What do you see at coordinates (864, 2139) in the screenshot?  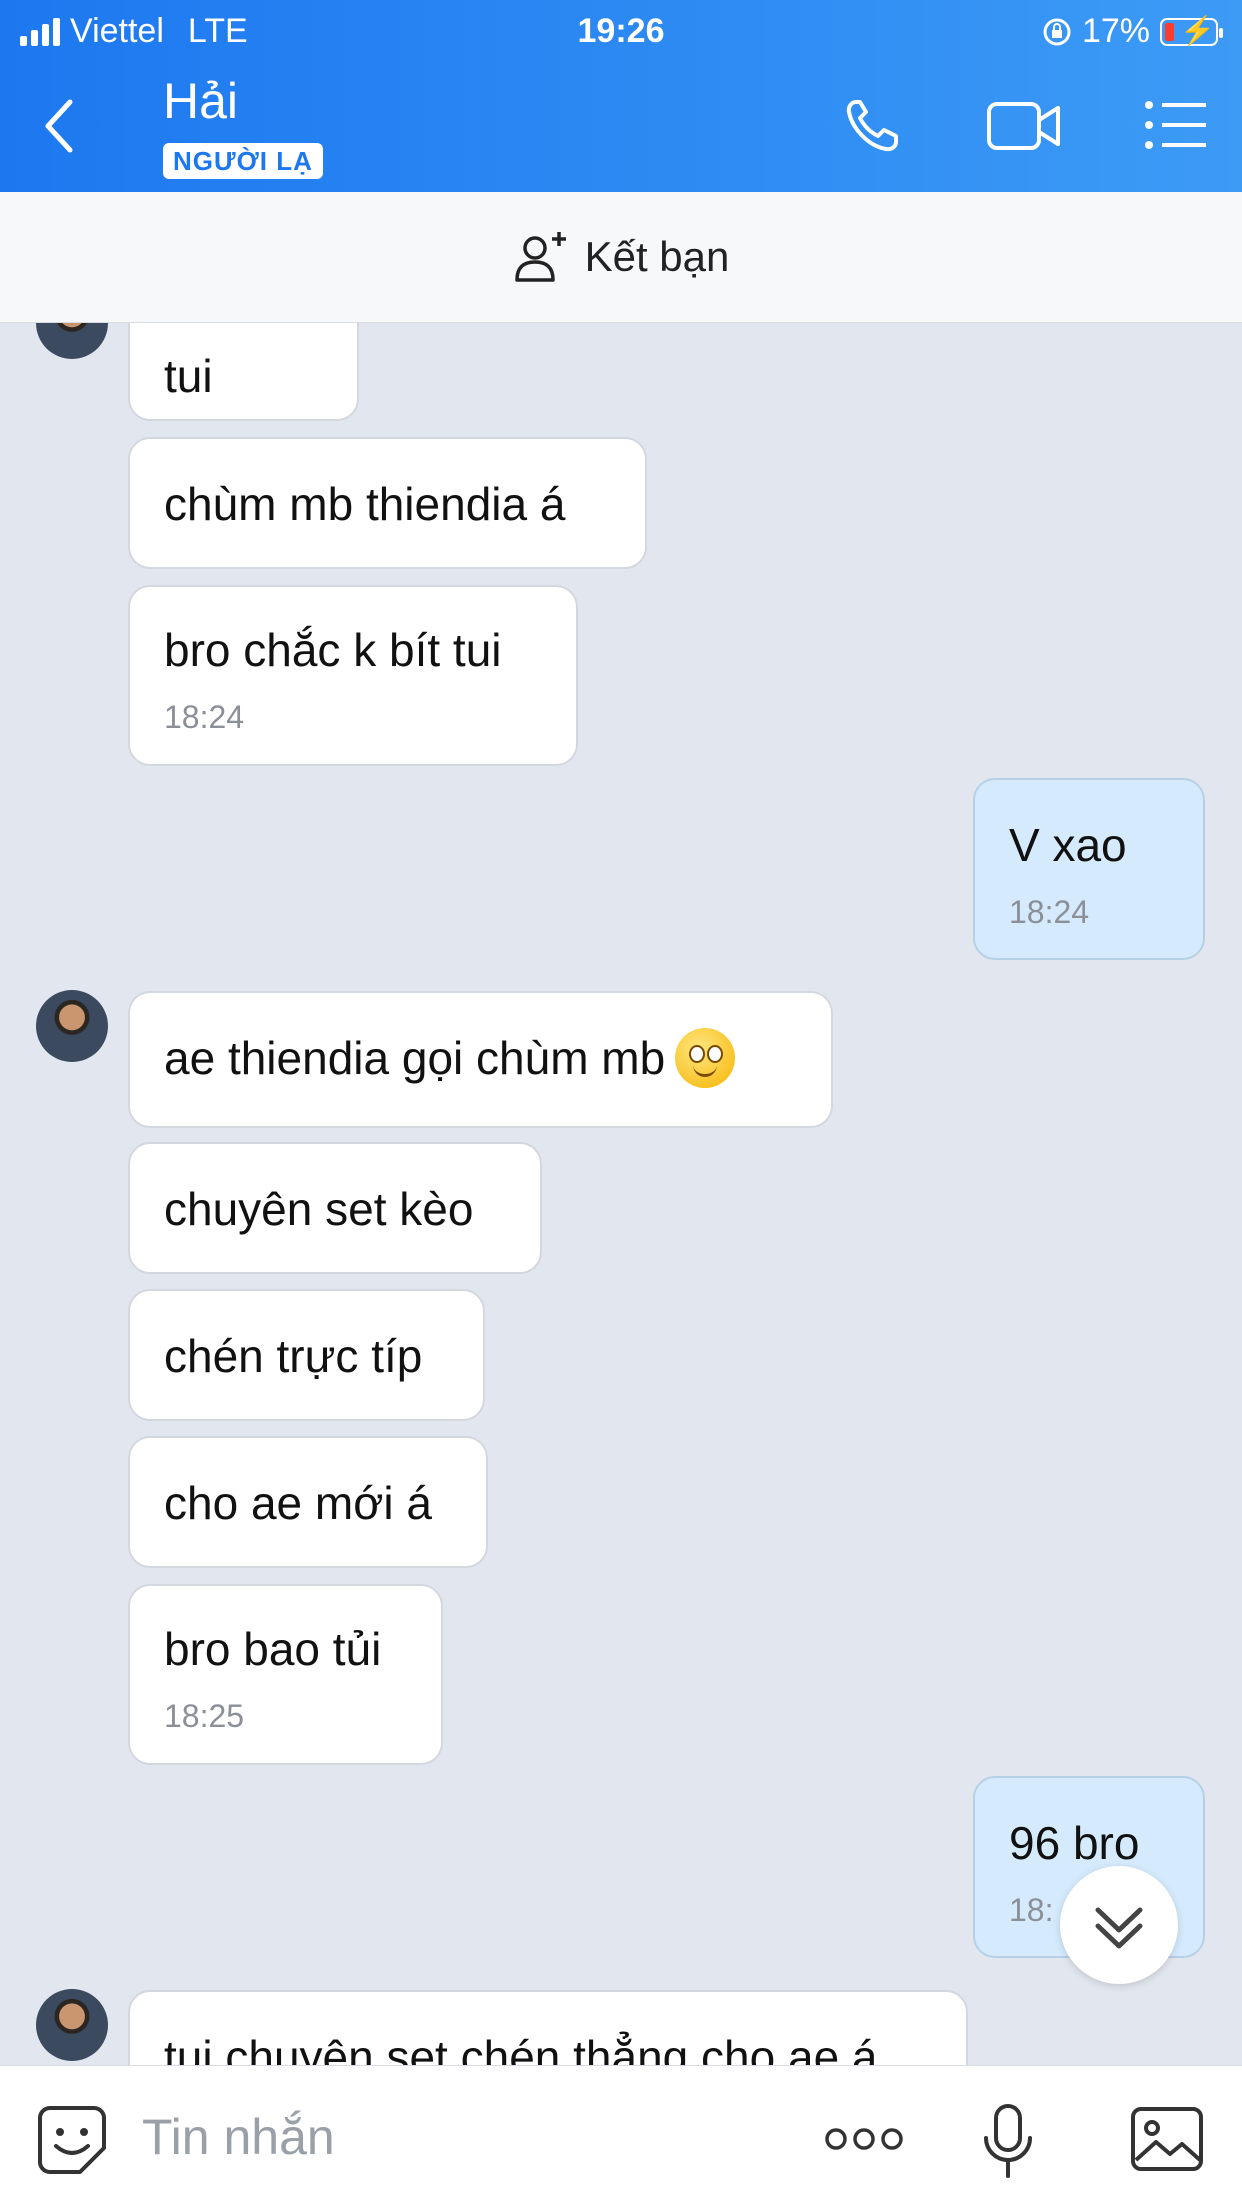 I see `more-options-icon` at bounding box center [864, 2139].